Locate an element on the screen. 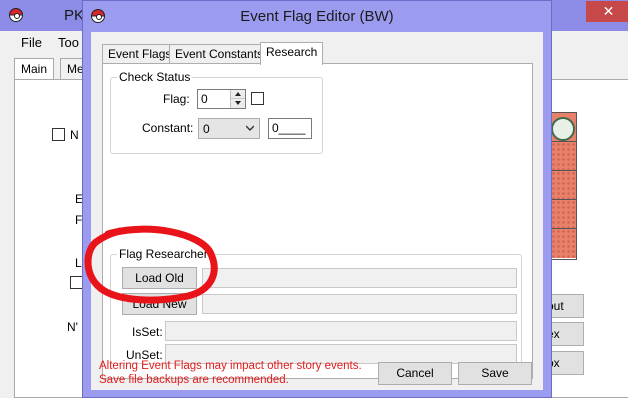 The height and width of the screenshot is (398, 628). background-checkbox is located at coordinates (58, 134).